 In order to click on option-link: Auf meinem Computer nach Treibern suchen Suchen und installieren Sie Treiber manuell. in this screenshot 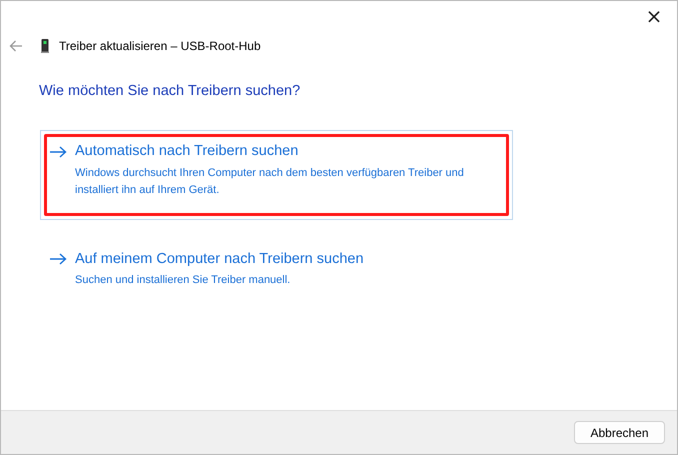, I will do `click(276, 274)`.